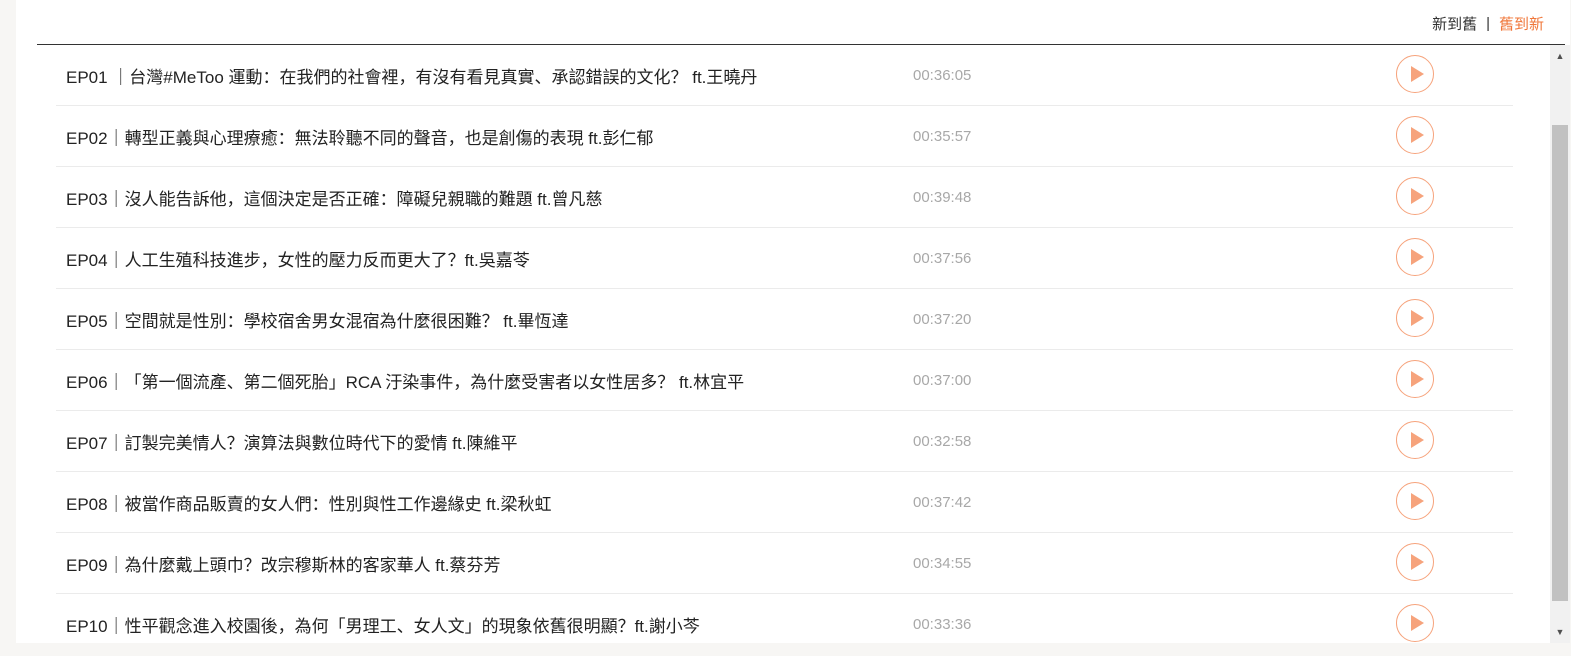  I want to click on episode-duration: 00:33:36, so click(942, 624).